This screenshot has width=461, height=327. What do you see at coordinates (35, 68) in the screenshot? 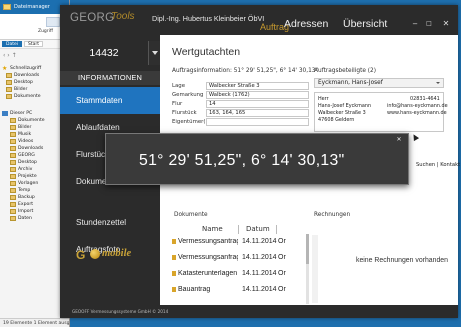
I see `tree-quick-access: ★ Schnellzugriff` at bounding box center [35, 68].